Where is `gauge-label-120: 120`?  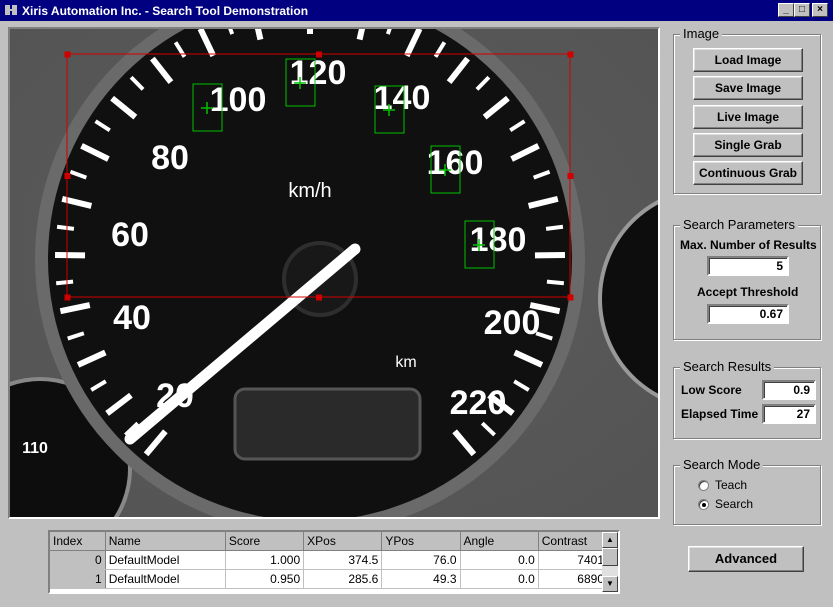 gauge-label-120: 120 is located at coordinates (318, 73).